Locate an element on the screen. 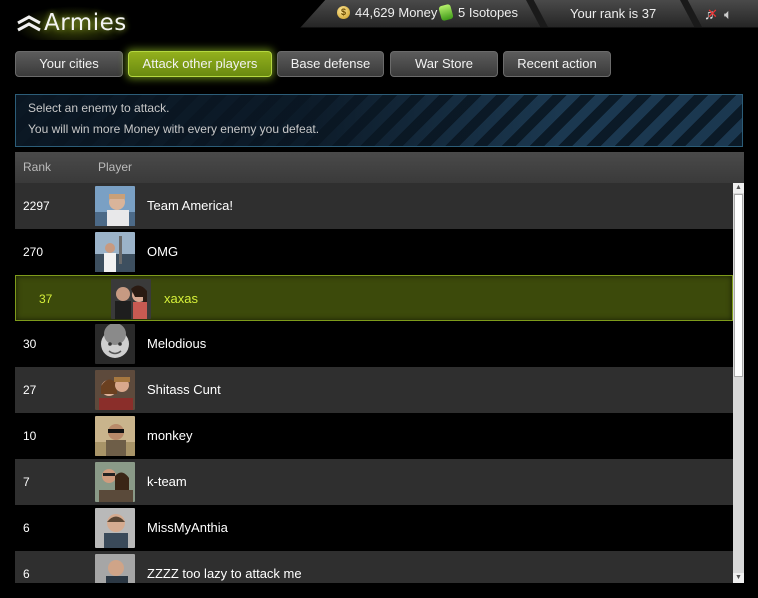 The width and height of the screenshot is (758, 598). money-display: $ 44,629 Money is located at coordinates (387, 12).